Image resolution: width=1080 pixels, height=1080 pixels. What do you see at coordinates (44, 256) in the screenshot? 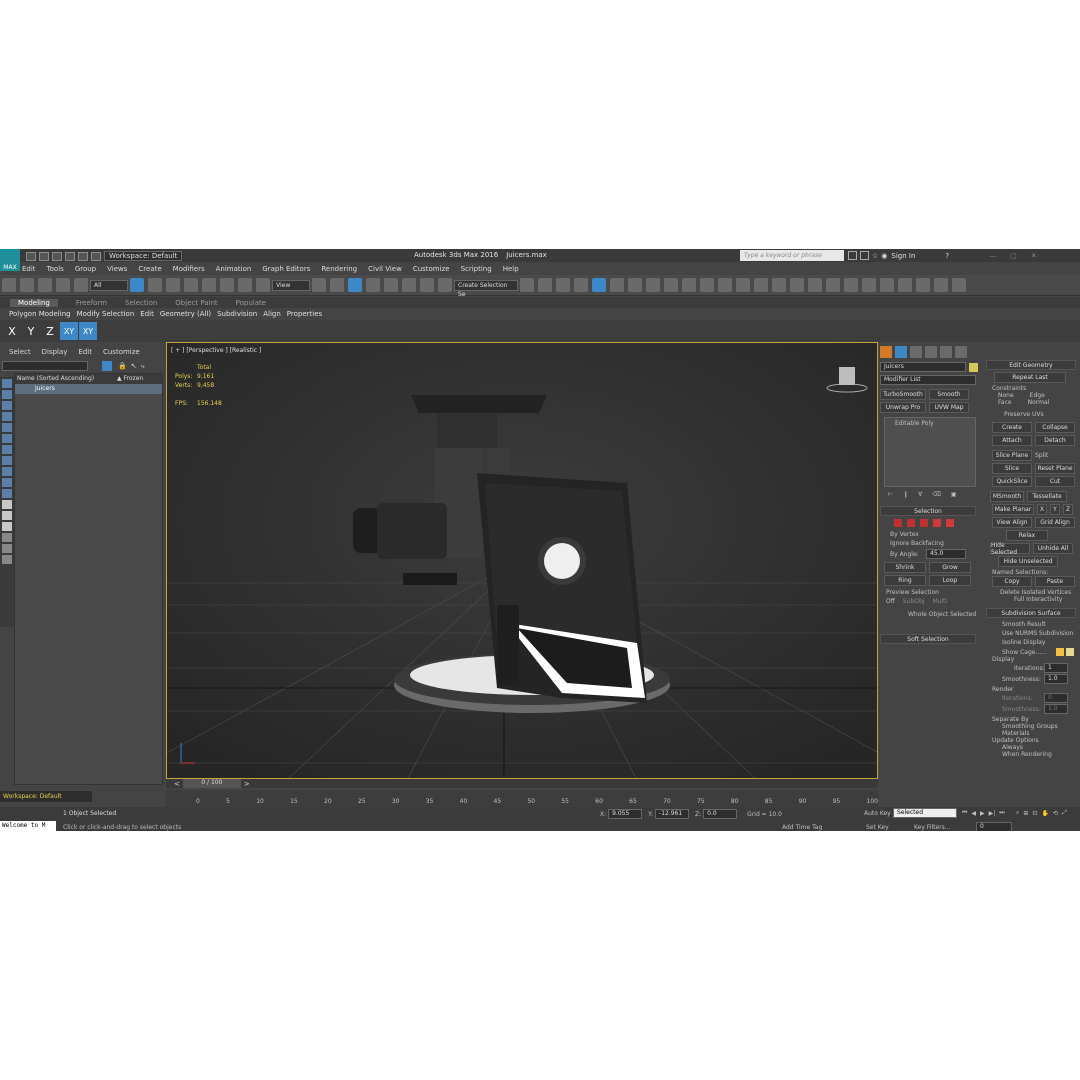
I see `open-file-icon` at bounding box center [44, 256].